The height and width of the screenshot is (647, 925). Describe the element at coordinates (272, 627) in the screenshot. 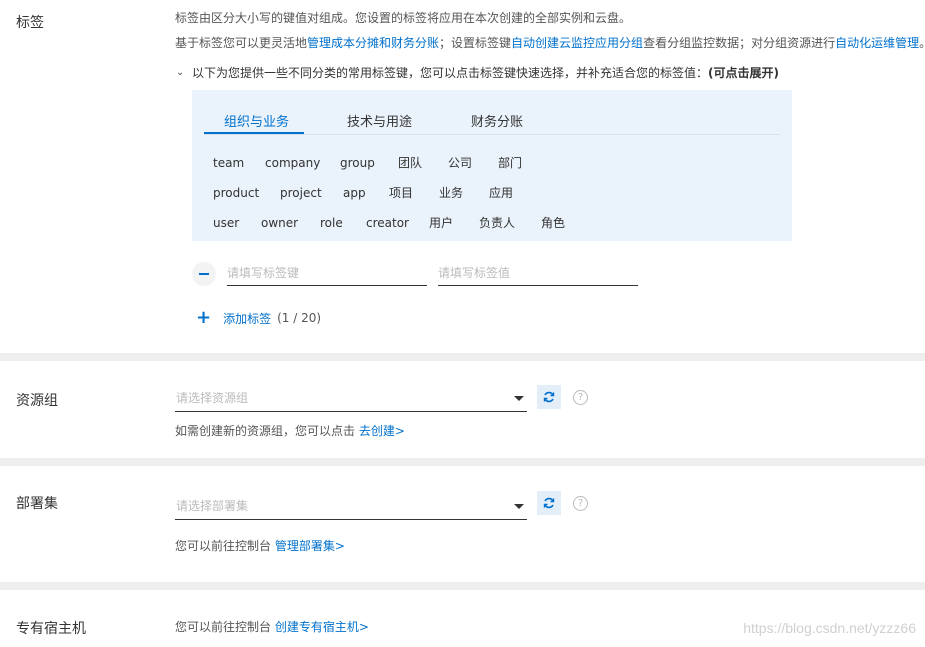

I see `dedicated-host-hint: 您可以前往控制台 创建专有宿主机>` at that location.